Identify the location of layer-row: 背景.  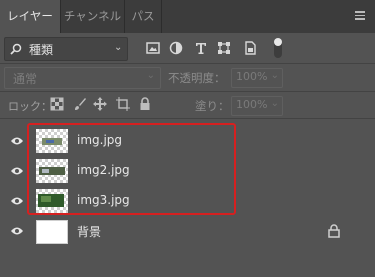
(187, 231).